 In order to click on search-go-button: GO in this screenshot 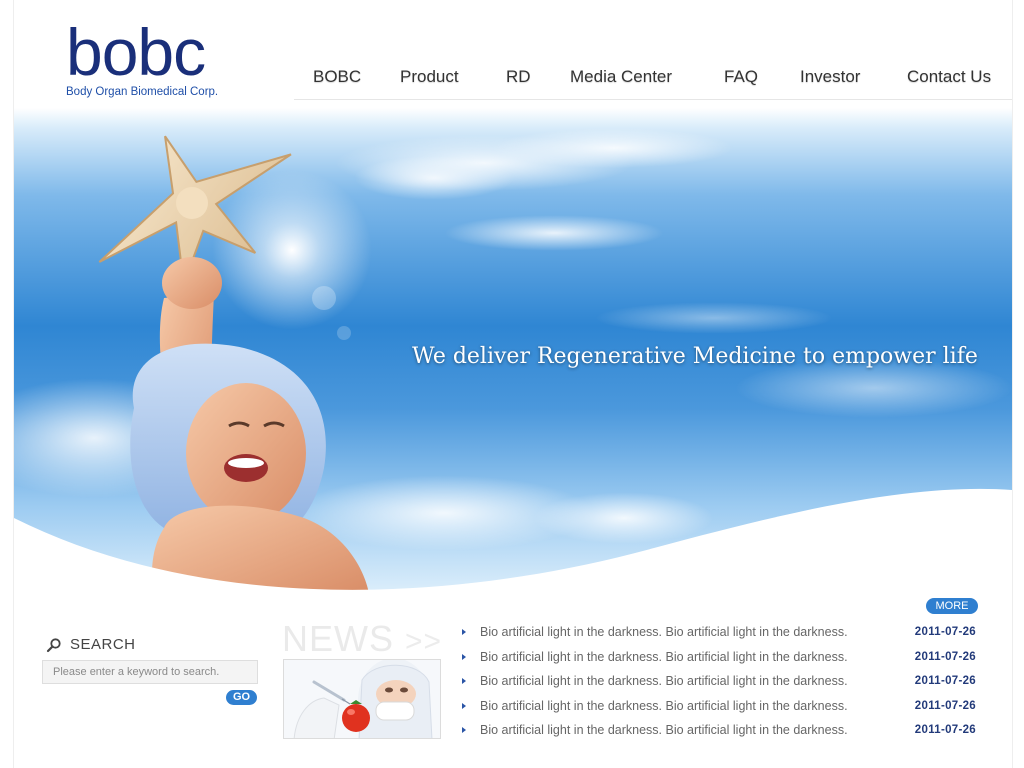, I will do `click(241, 697)`.